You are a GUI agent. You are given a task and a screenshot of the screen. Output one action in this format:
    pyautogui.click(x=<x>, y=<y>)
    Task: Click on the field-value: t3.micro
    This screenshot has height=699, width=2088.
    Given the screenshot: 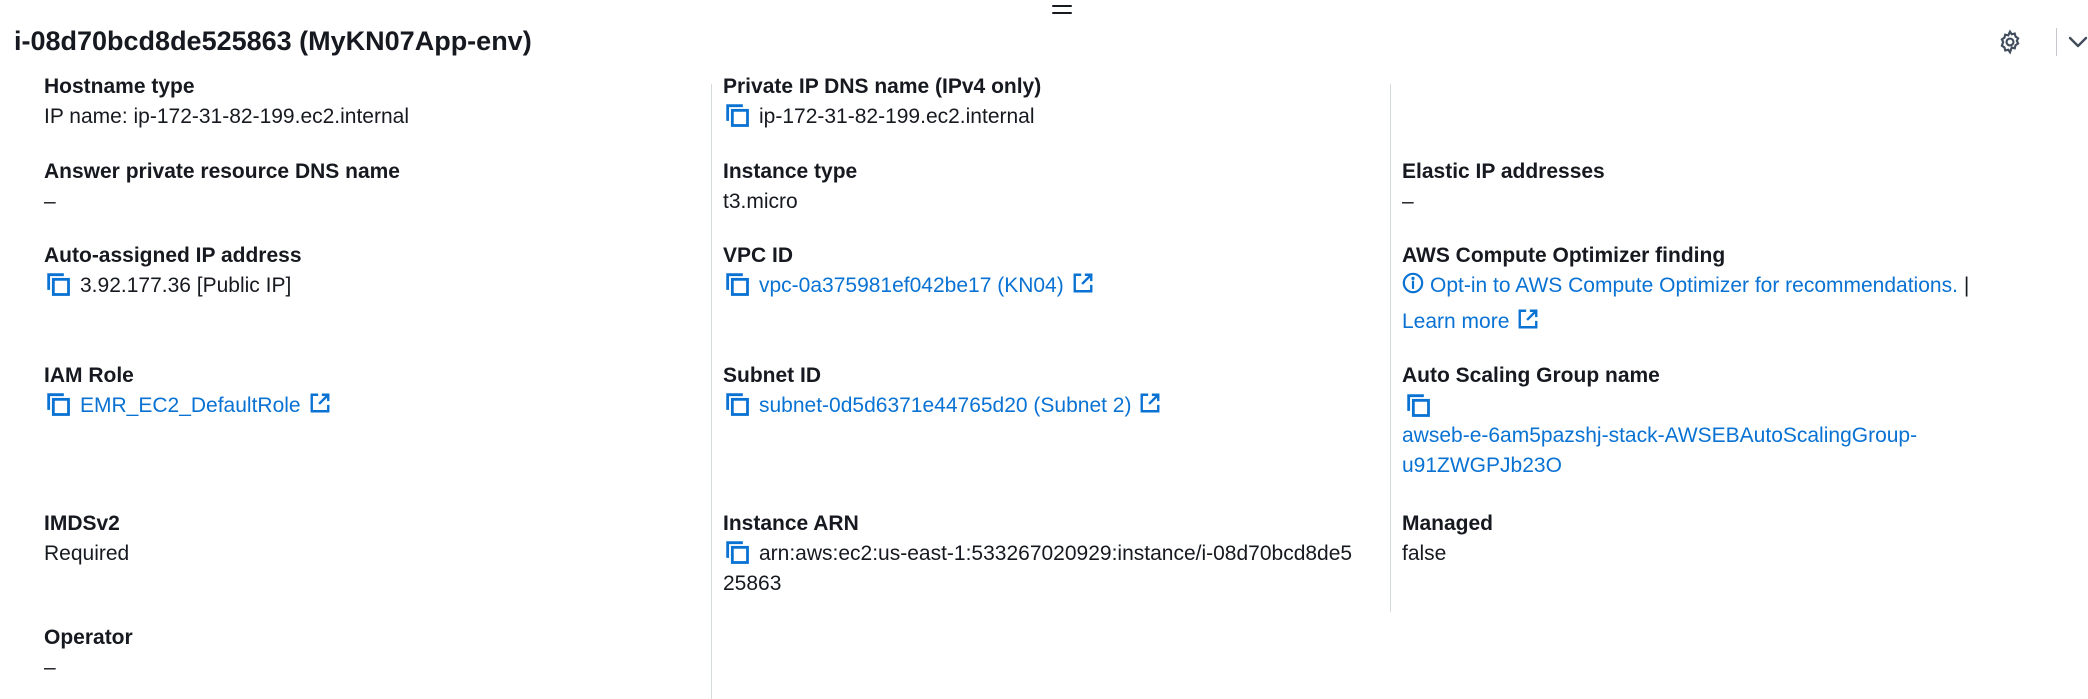 What is the action you would take?
    pyautogui.click(x=760, y=201)
    